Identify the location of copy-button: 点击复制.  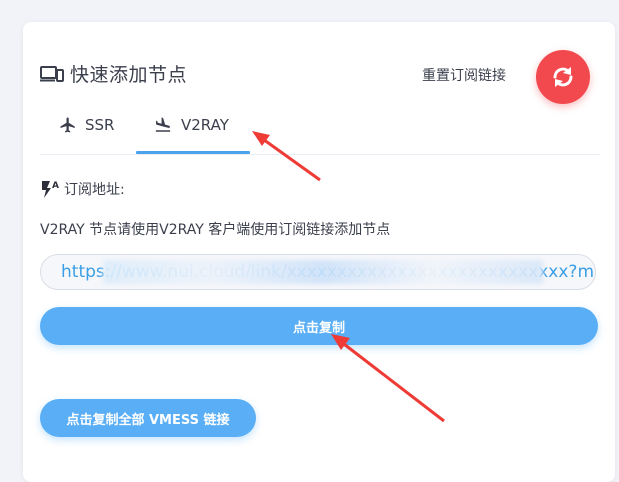
(319, 326).